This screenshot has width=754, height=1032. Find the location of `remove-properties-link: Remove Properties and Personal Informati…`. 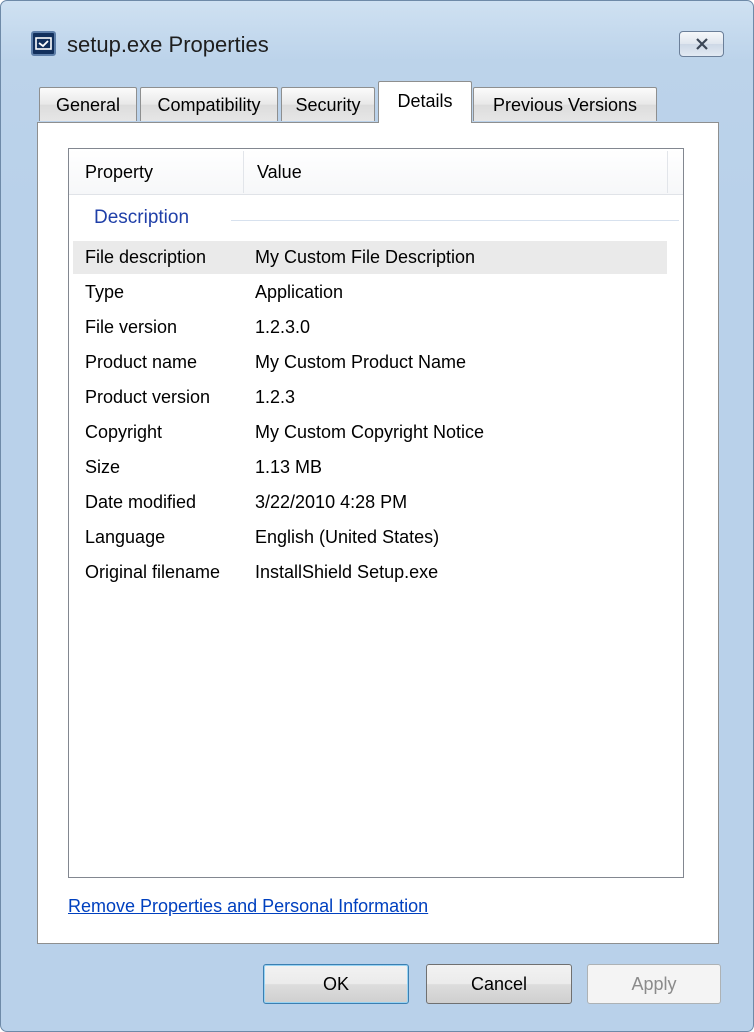

remove-properties-link: Remove Properties and Personal Informati… is located at coordinates (248, 906).